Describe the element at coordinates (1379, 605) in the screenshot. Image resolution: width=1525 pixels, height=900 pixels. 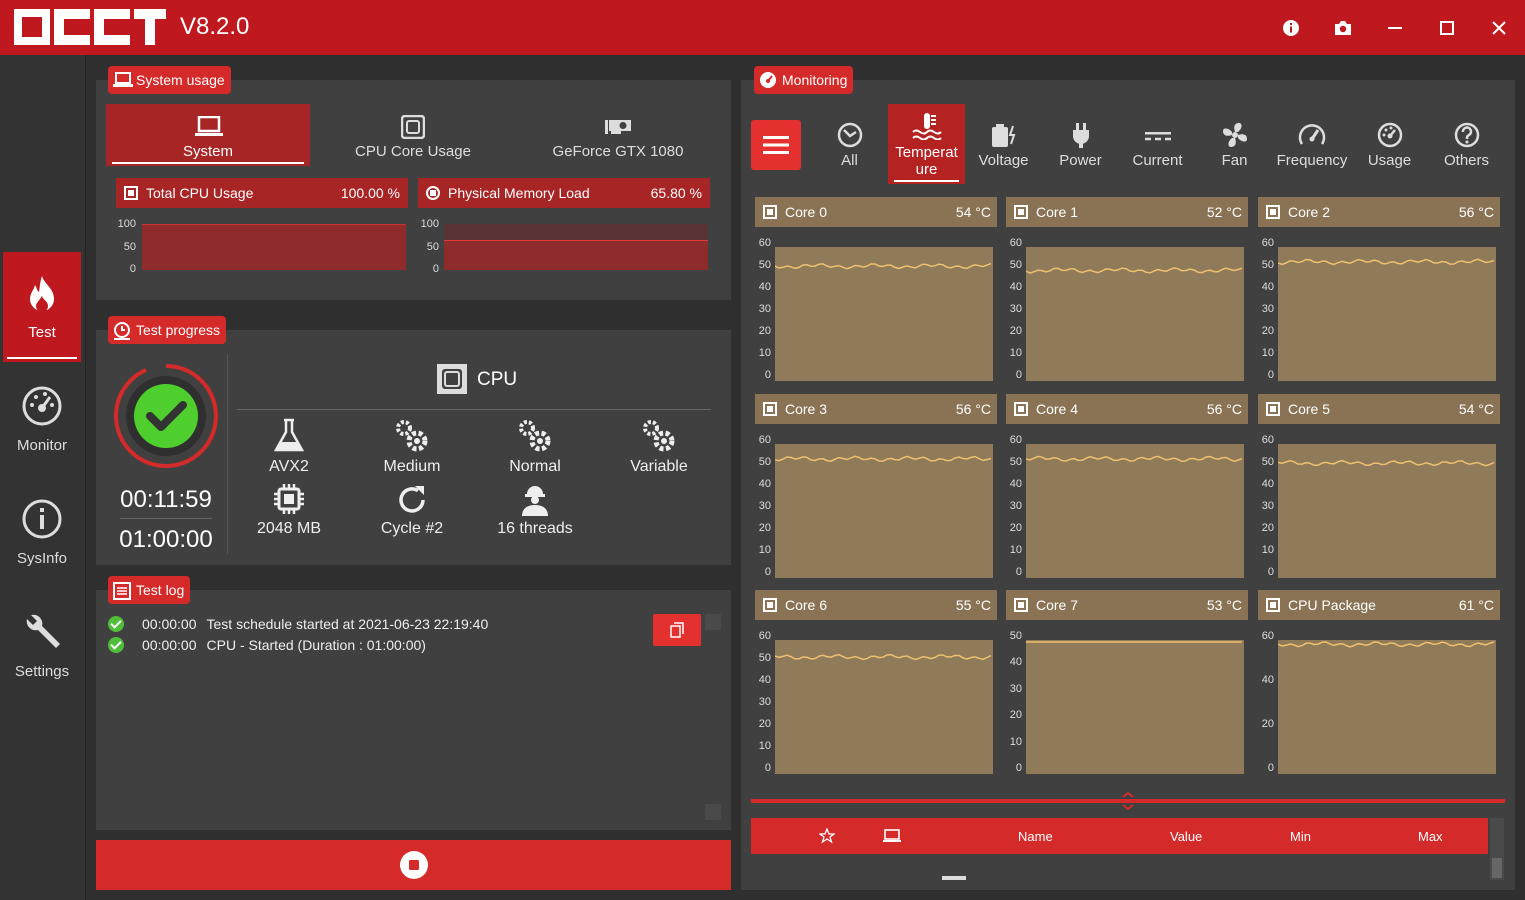
I see `sensor-header: CPU Package 61 °C` at that location.